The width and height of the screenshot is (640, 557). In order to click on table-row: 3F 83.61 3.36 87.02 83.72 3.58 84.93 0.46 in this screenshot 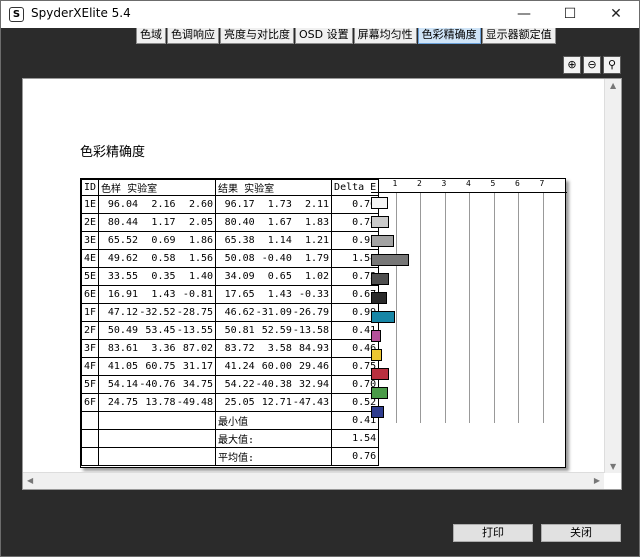, I will do `click(230, 348)`.